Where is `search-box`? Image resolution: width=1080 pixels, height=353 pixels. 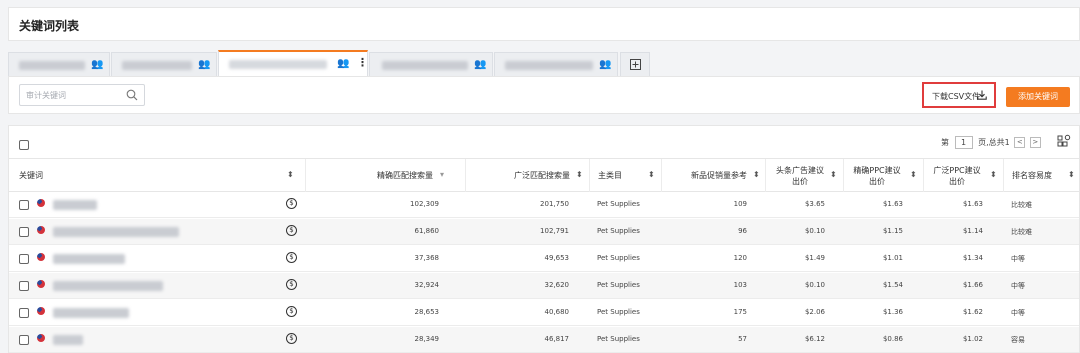 search-box is located at coordinates (82, 95).